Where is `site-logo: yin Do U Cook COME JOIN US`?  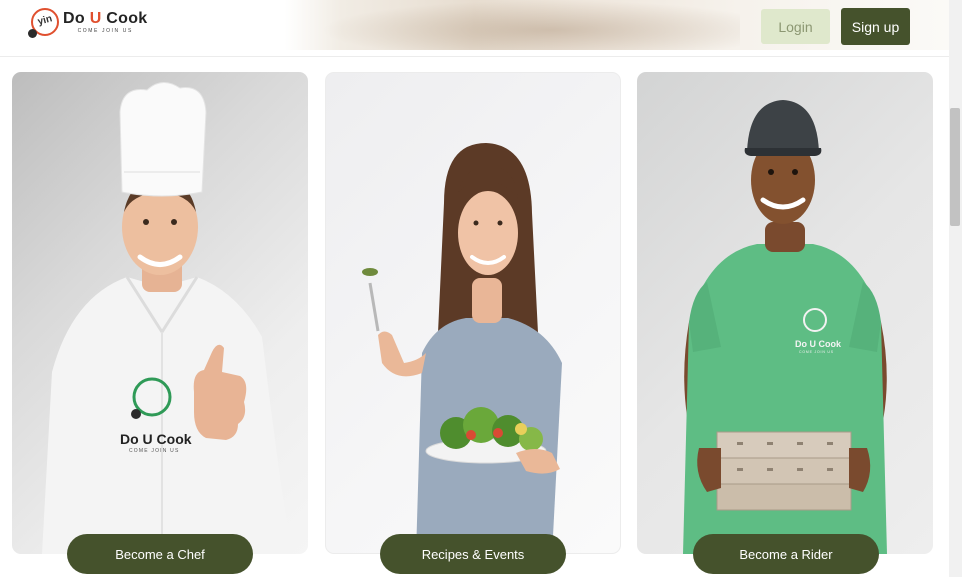 site-logo: yin Do U Cook COME JOIN US is located at coordinates (88, 23).